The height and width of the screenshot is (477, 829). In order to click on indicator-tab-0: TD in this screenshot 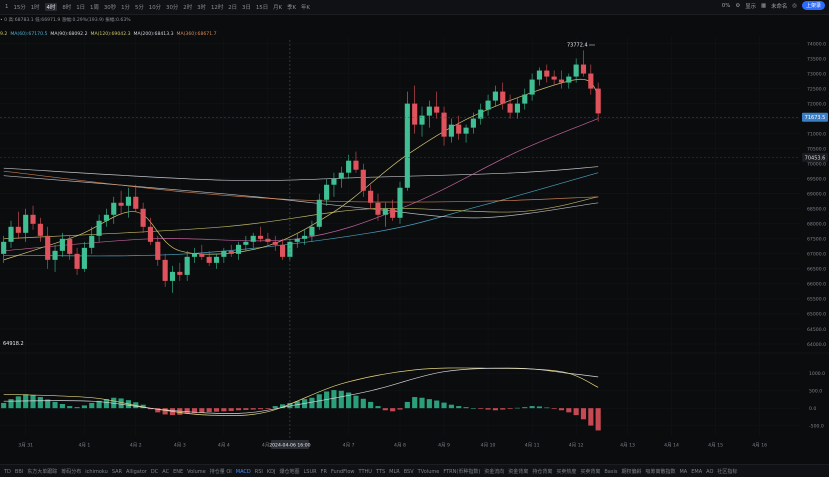, I will do `click(7, 472)`.